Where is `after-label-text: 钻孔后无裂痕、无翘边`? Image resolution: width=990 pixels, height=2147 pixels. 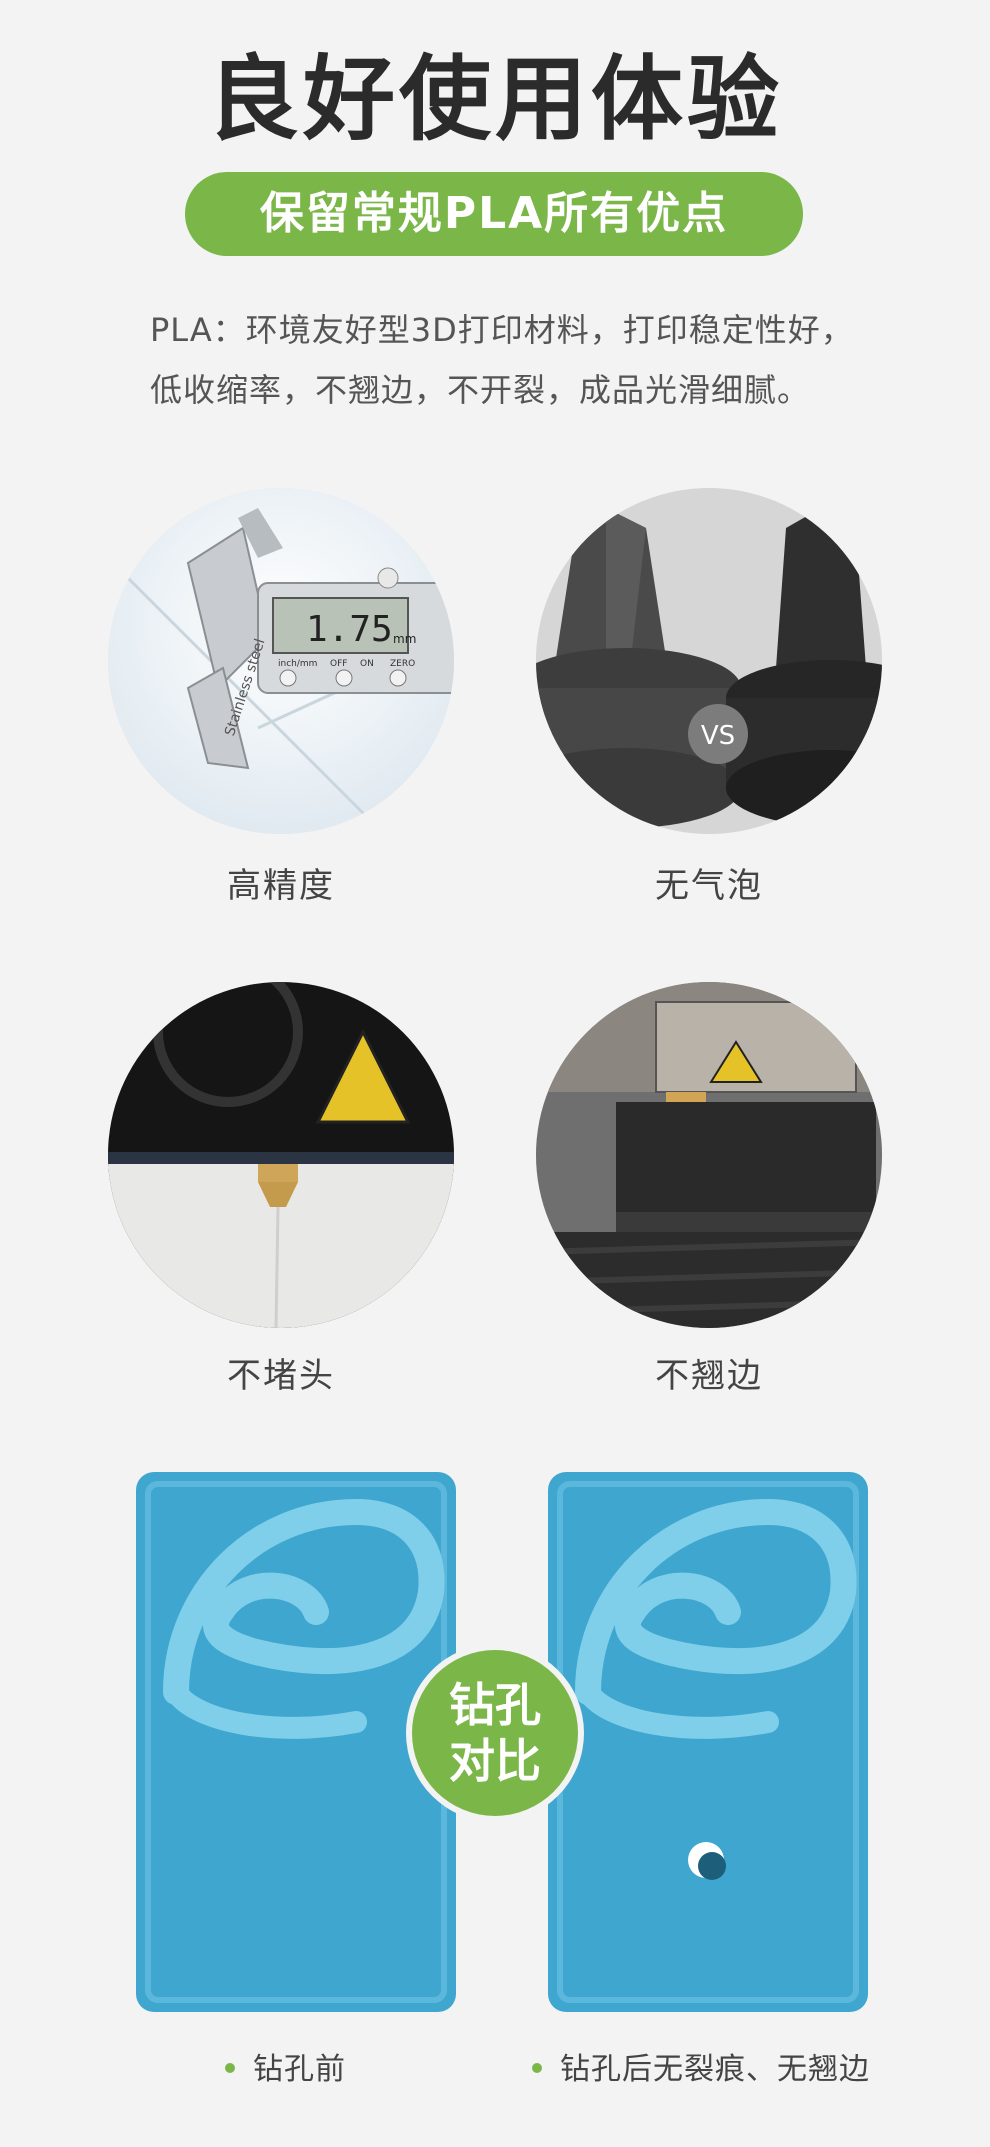
after-label-text: 钻孔后无裂痕、无翘边 is located at coordinates (715, 2069).